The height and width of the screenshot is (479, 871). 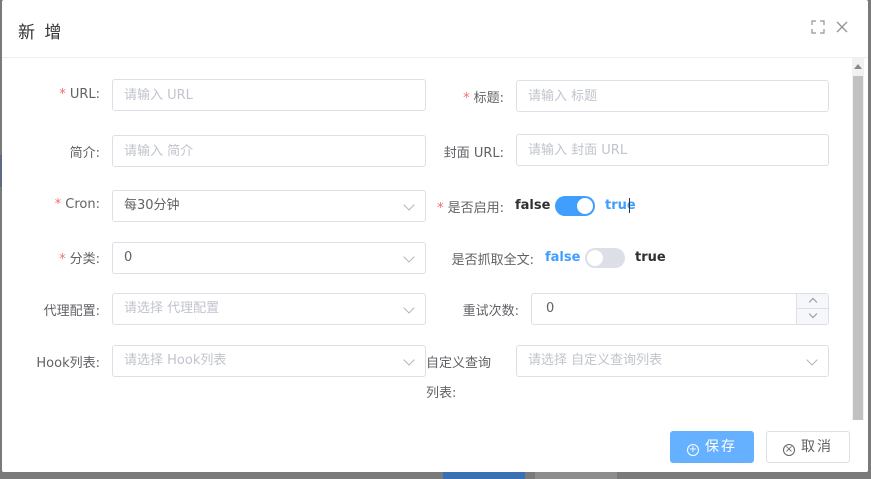 I want to click on plus-circle-icon: +, so click(x=693, y=450).